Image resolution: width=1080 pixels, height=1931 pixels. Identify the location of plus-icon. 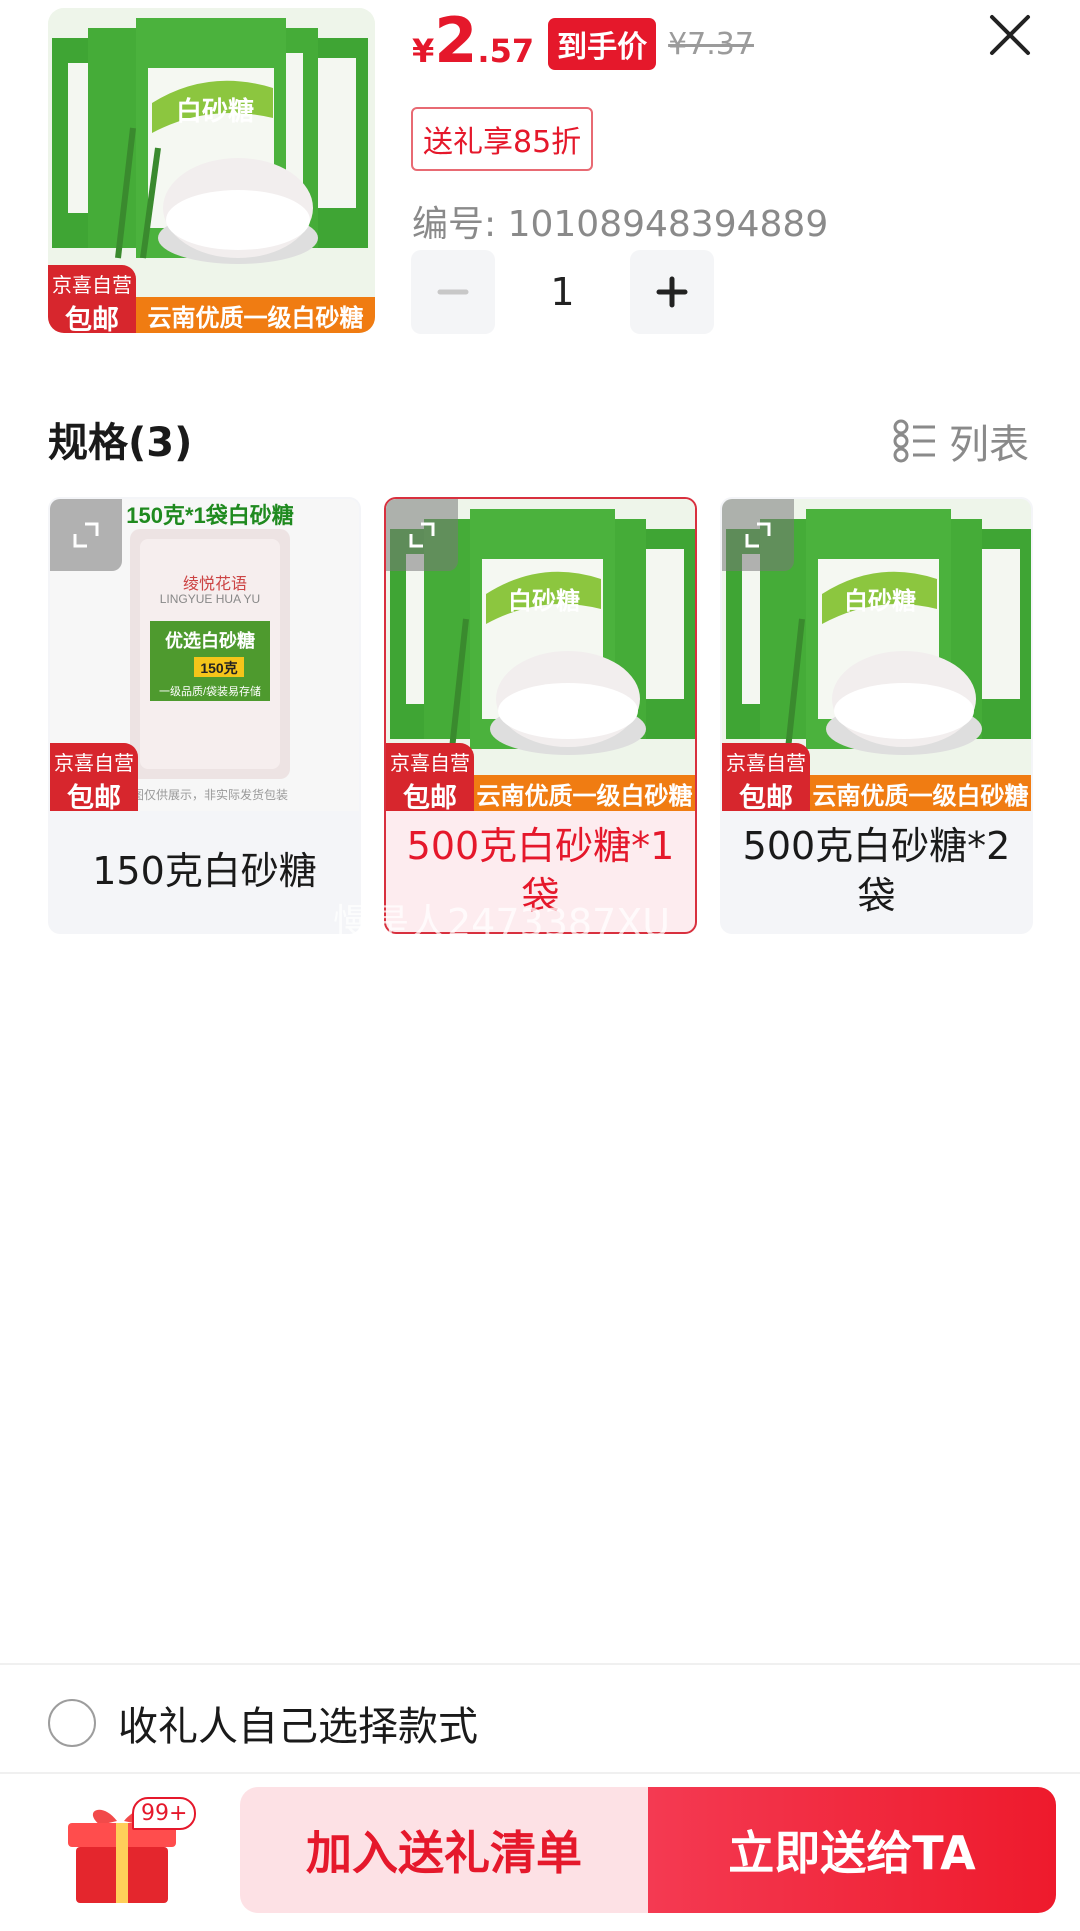
(672, 292).